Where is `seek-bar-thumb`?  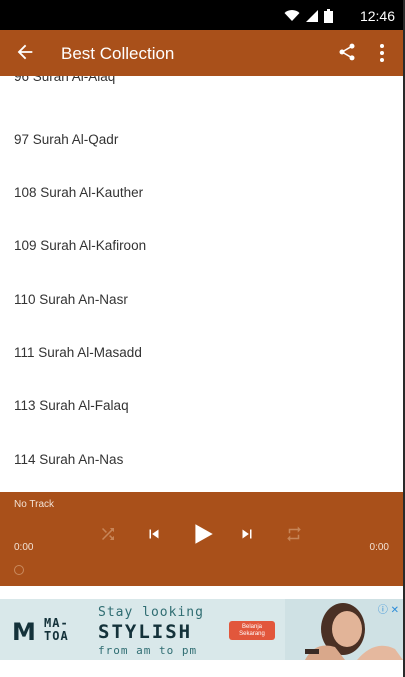 seek-bar-thumb is located at coordinates (19, 570).